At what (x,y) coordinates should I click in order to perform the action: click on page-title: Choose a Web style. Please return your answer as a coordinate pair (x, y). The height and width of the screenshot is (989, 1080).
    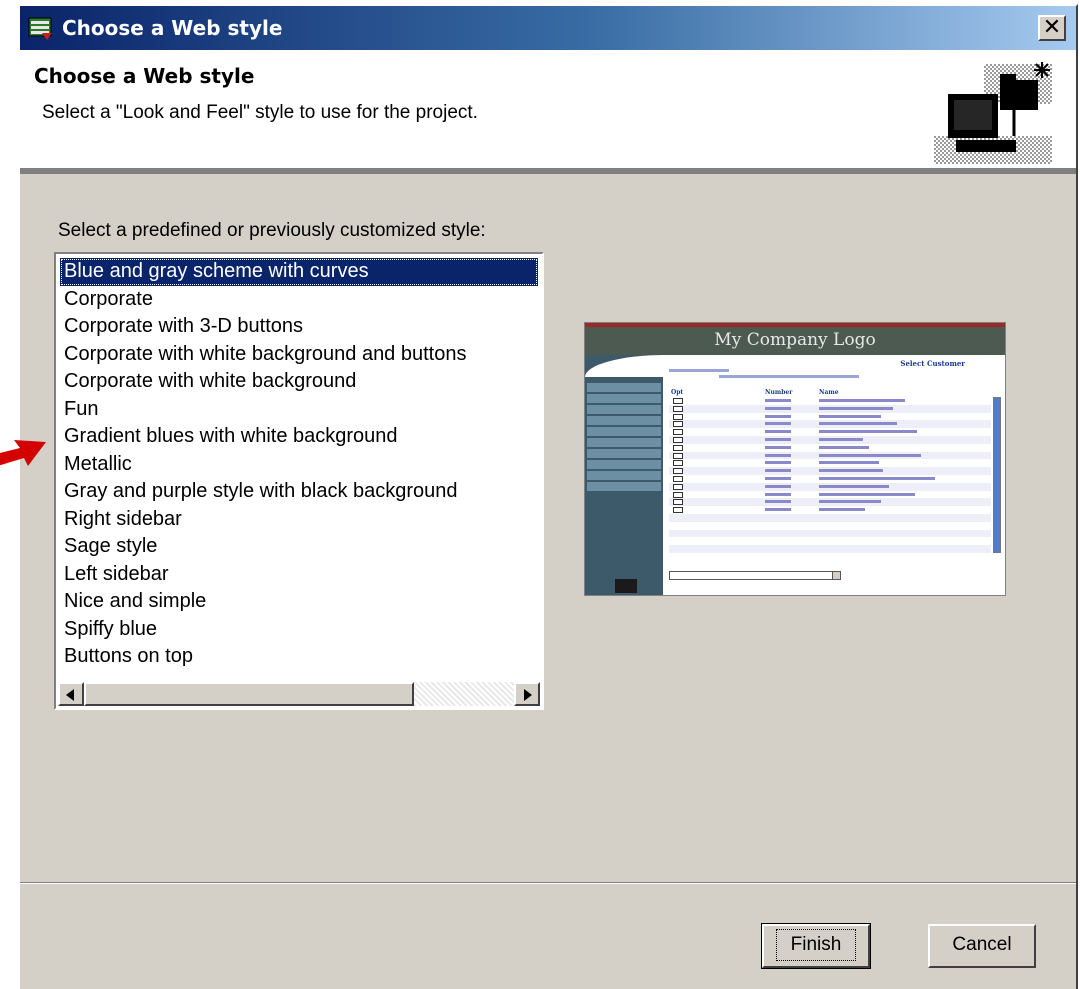
    Looking at the image, I should click on (144, 76).